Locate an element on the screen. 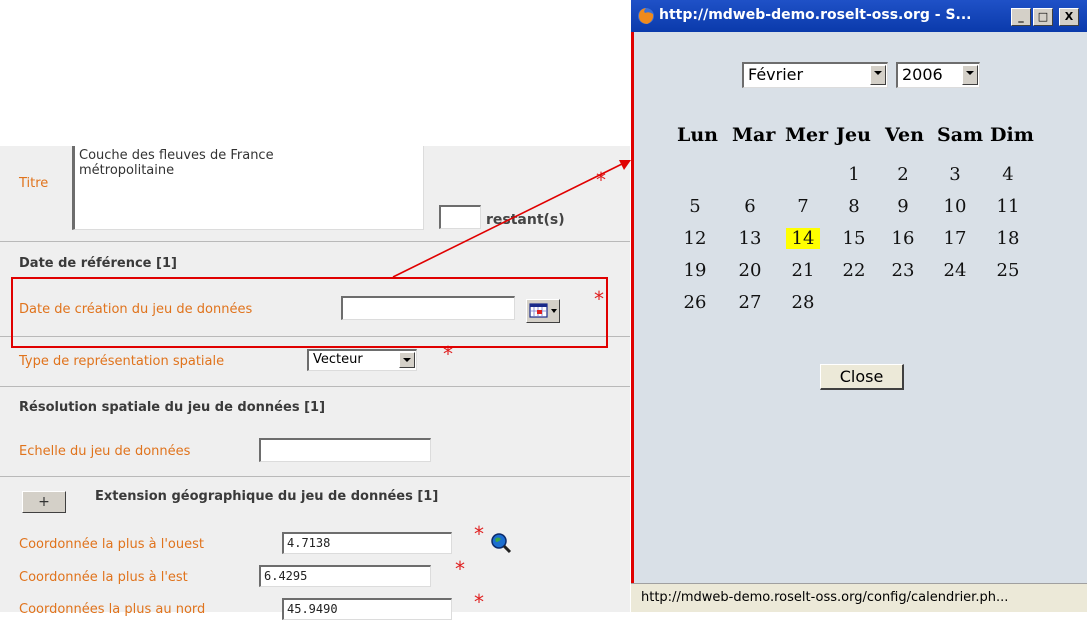 This screenshot has width=1087, height=620. calendar-day-number: 14 is located at coordinates (803, 238).